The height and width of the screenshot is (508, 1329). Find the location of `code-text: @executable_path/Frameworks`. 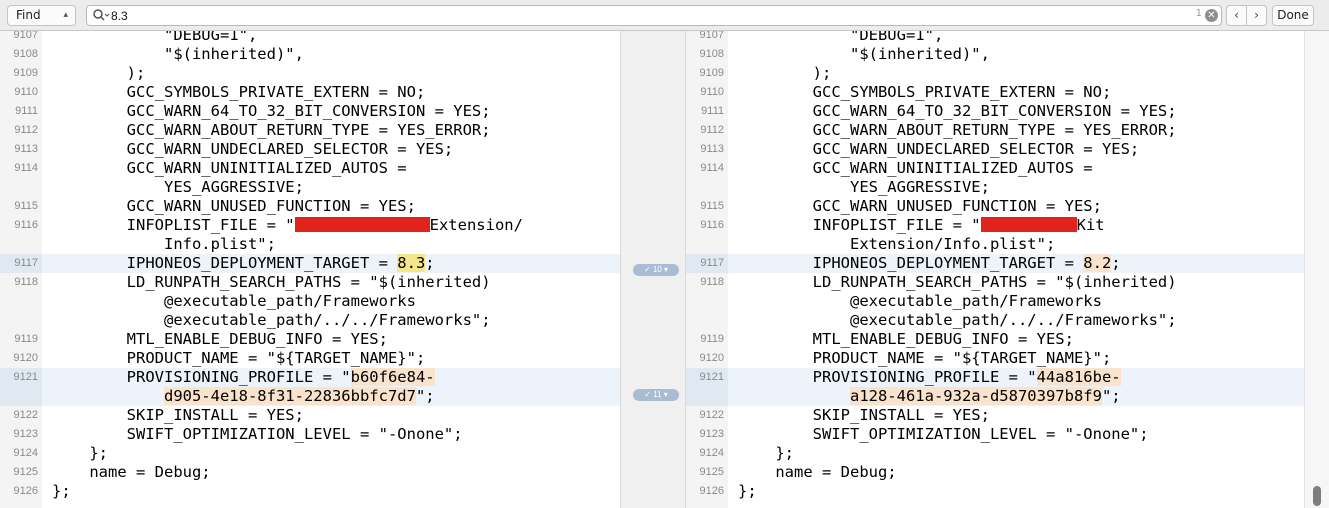

code-text: @executable_path/Frameworks is located at coordinates (920, 301).